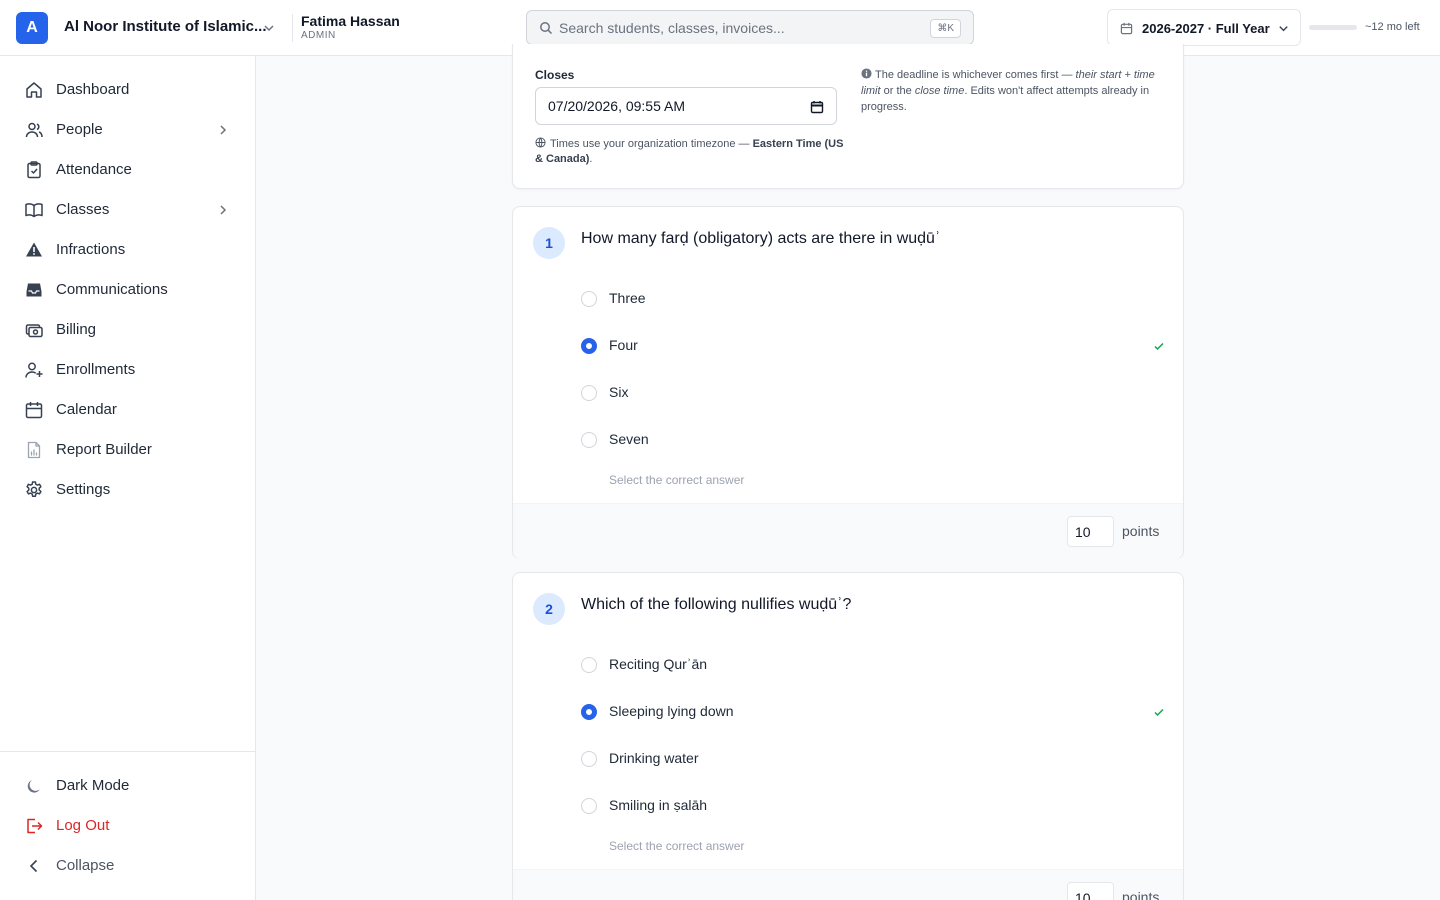 The image size is (1440, 900). What do you see at coordinates (716, 605) in the screenshot?
I see `question-text: Which of the following nullifies wuḍūʾ?` at bounding box center [716, 605].